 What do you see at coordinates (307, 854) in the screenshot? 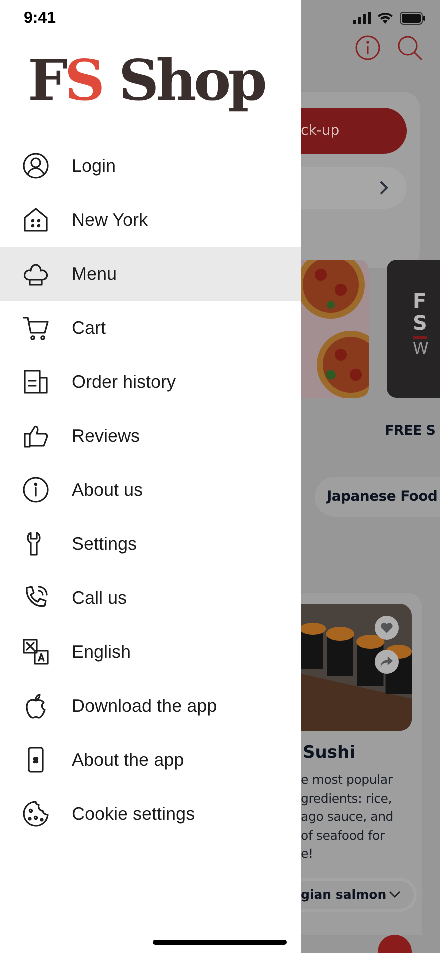
I see `description-line: e!` at bounding box center [307, 854].